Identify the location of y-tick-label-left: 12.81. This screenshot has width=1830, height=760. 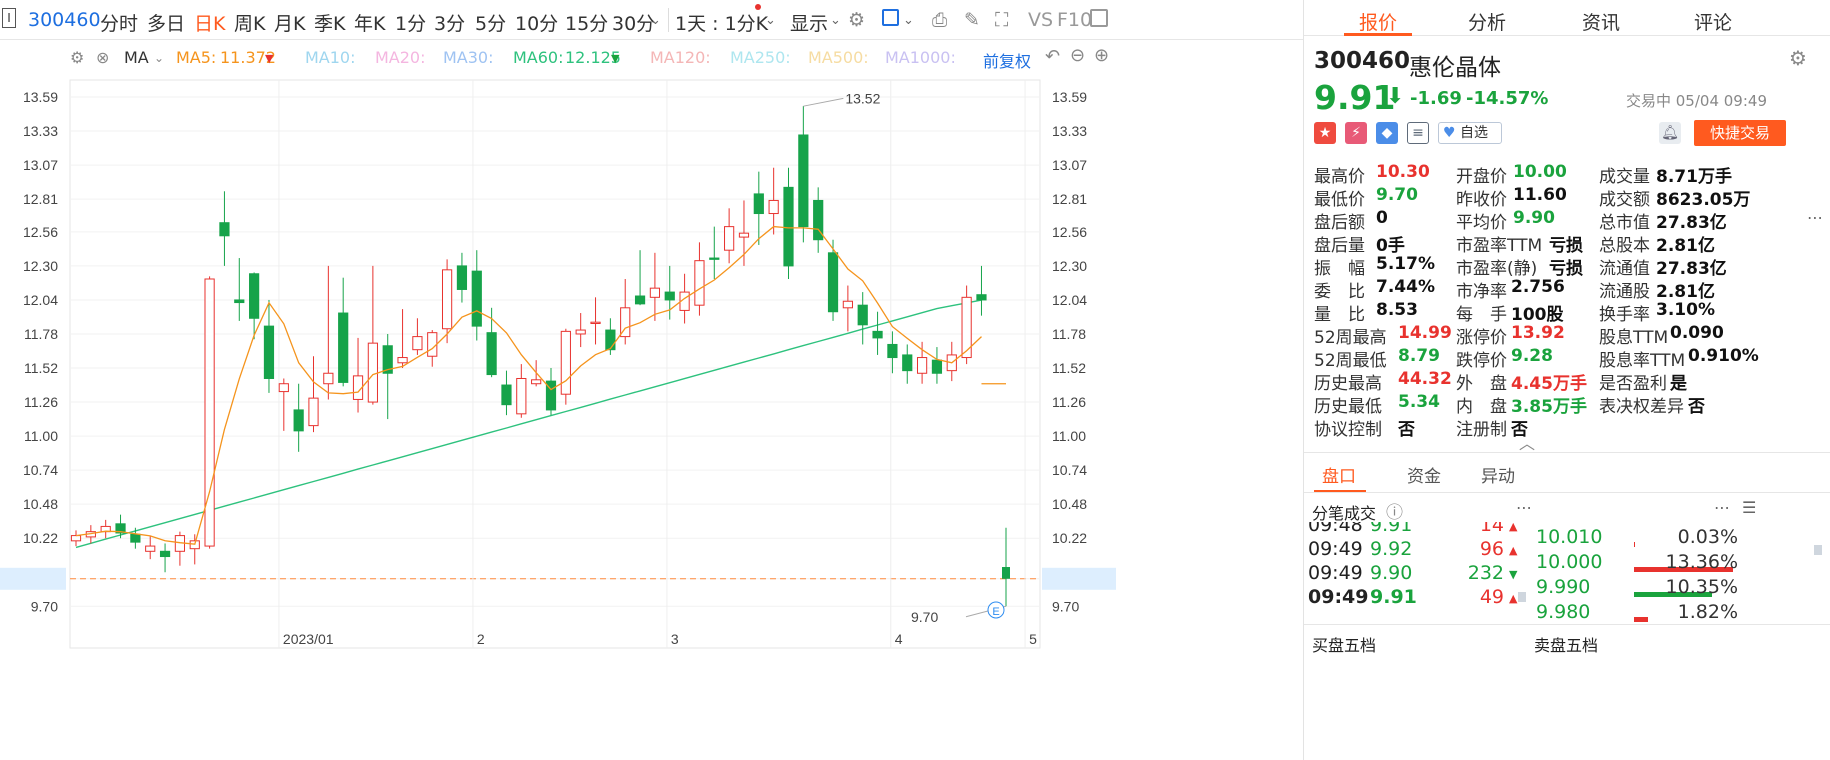
(40, 199).